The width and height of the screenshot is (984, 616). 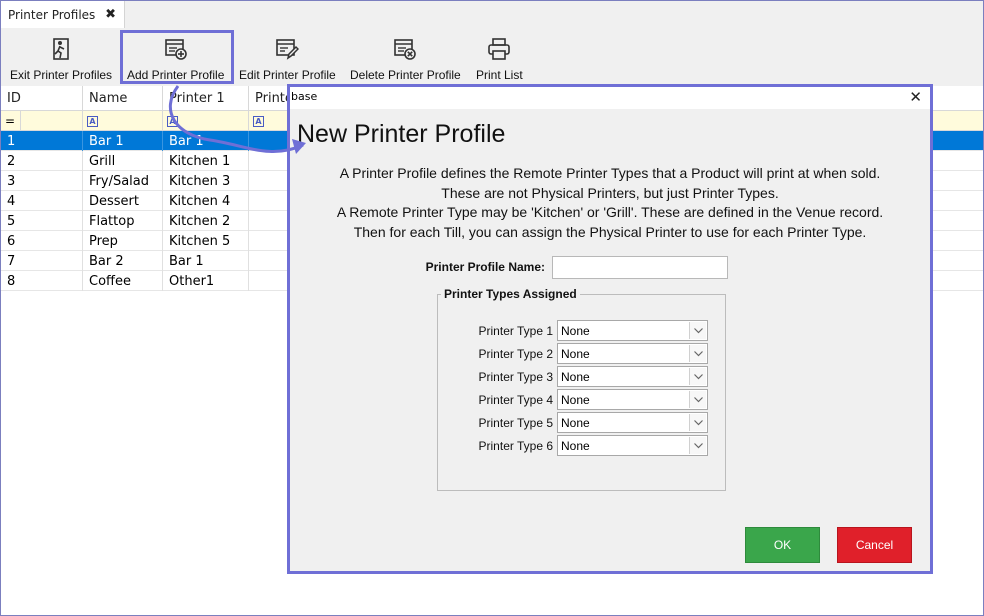 What do you see at coordinates (632, 330) in the screenshot?
I see `printer-type-select-1: None` at bounding box center [632, 330].